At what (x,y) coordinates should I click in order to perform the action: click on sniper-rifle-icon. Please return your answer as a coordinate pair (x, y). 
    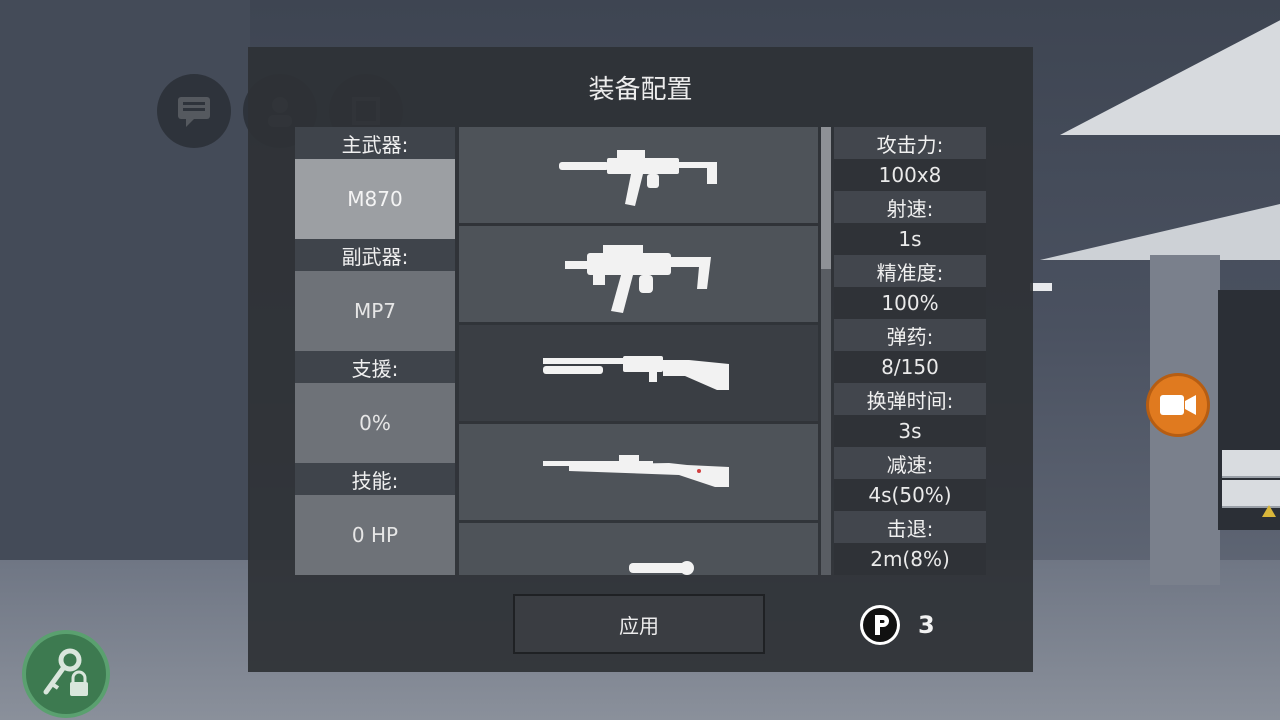
    Looking at the image, I should click on (661, 568).